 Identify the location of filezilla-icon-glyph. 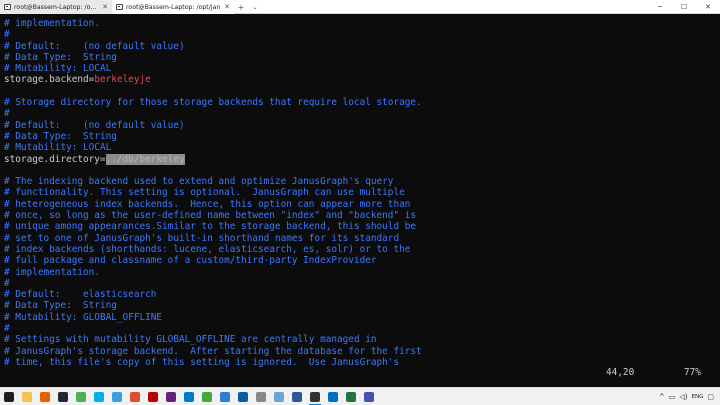
(153, 396).